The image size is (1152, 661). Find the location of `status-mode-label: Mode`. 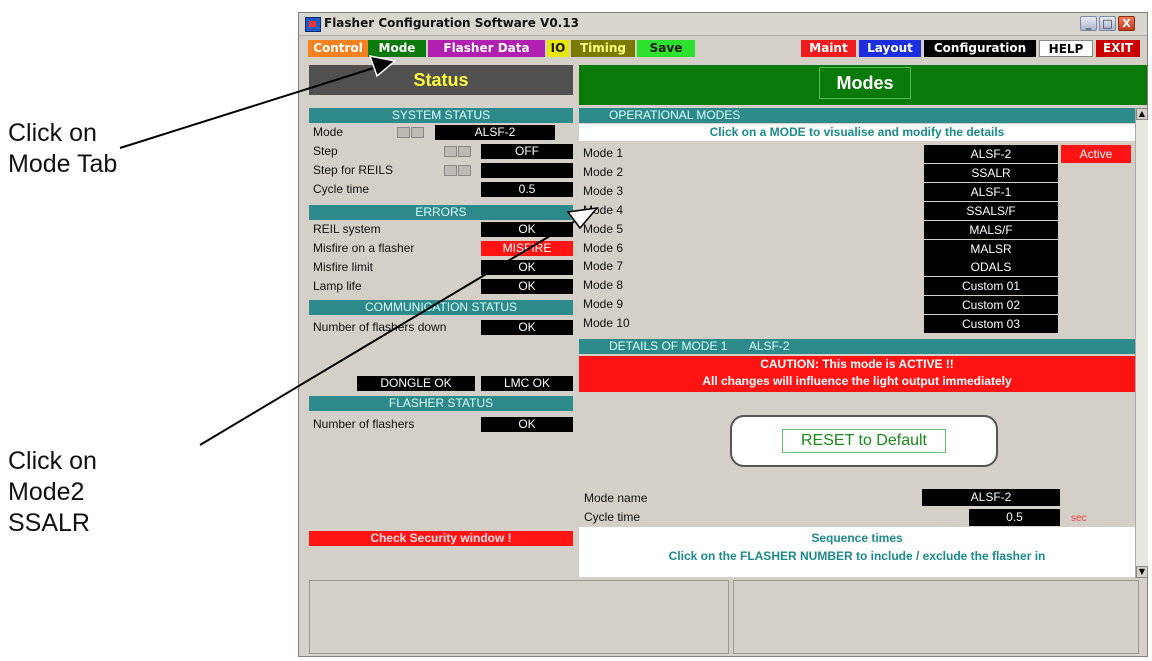

status-mode-label: Mode is located at coordinates (328, 132).